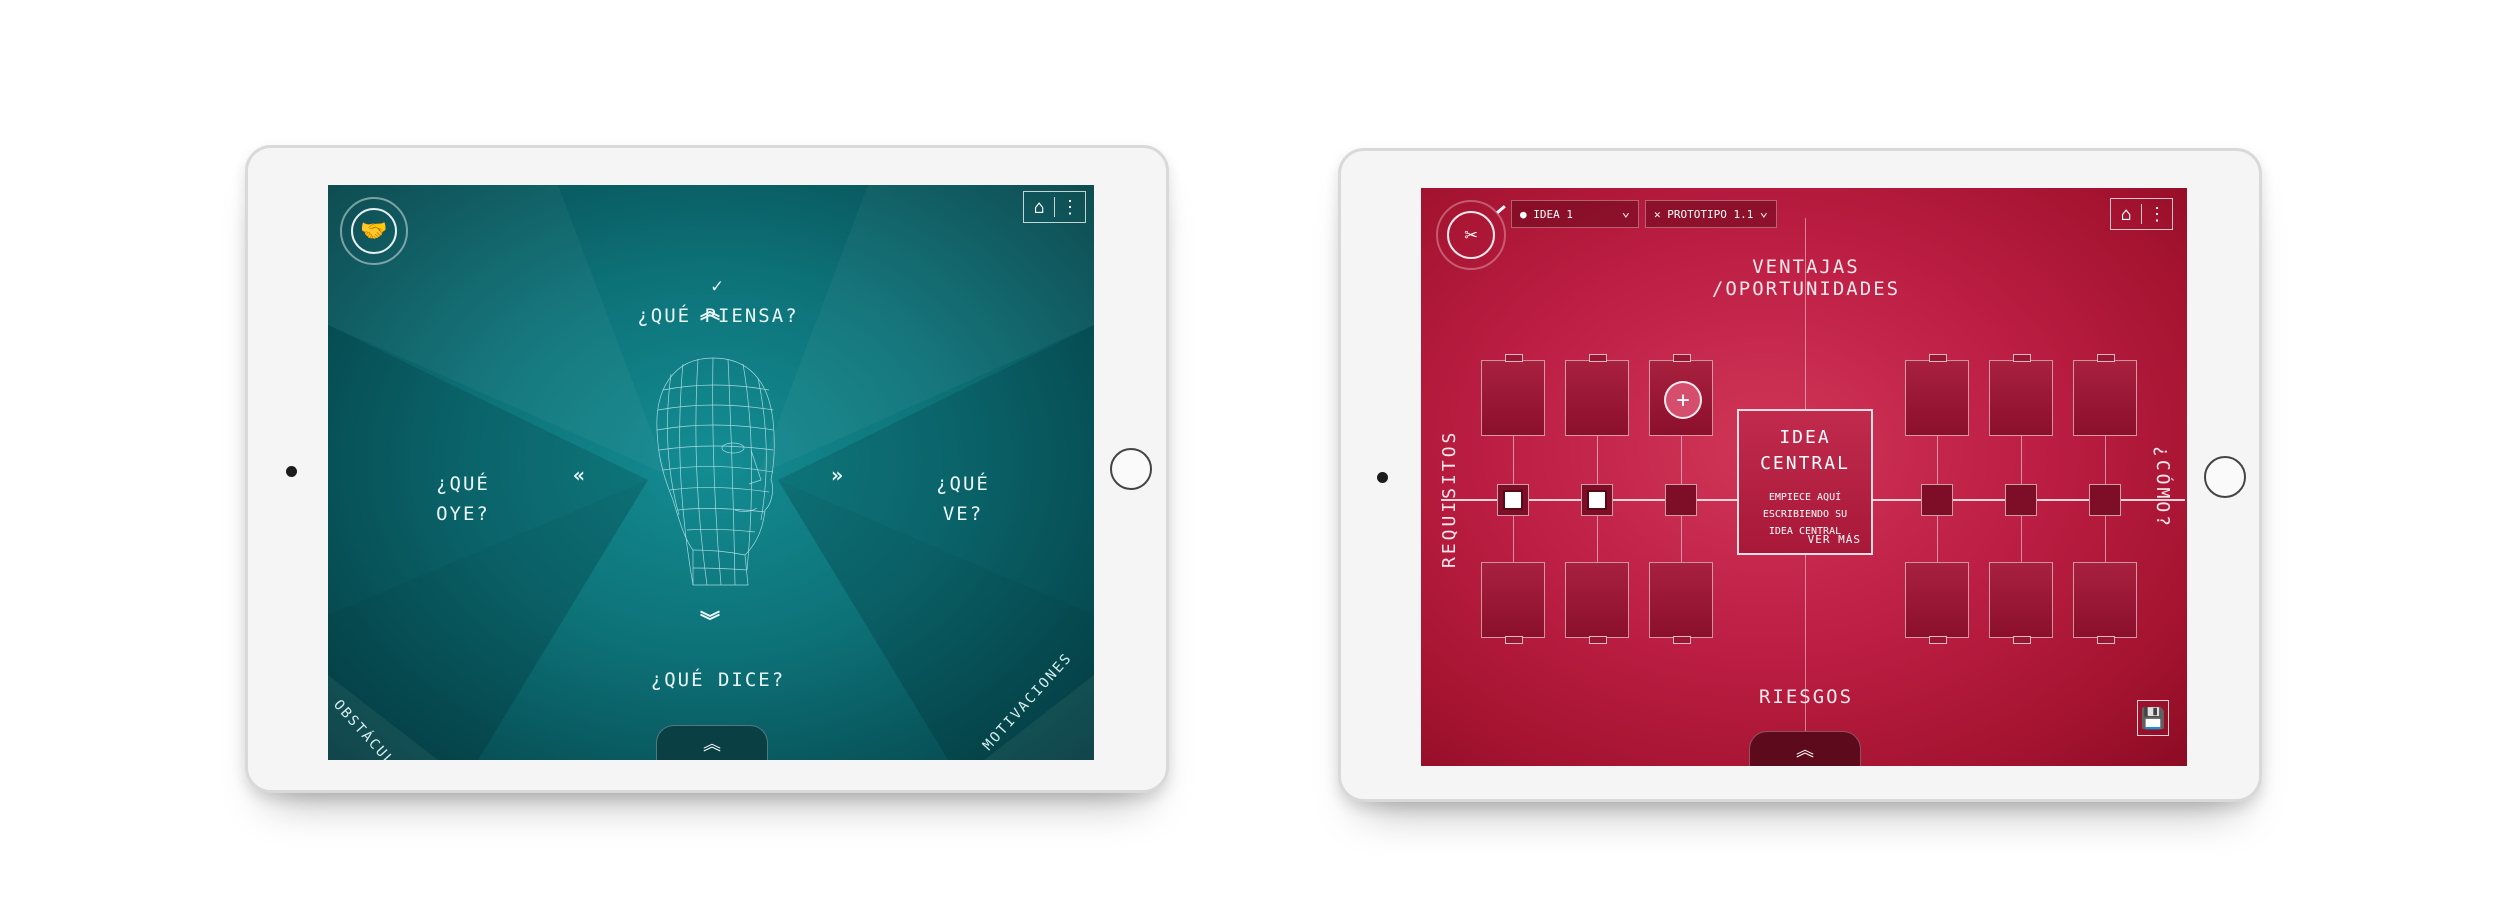 This screenshot has height=920, width=2500. Describe the element at coordinates (1527, 214) in the screenshot. I see `bulb-icon: ●` at that location.